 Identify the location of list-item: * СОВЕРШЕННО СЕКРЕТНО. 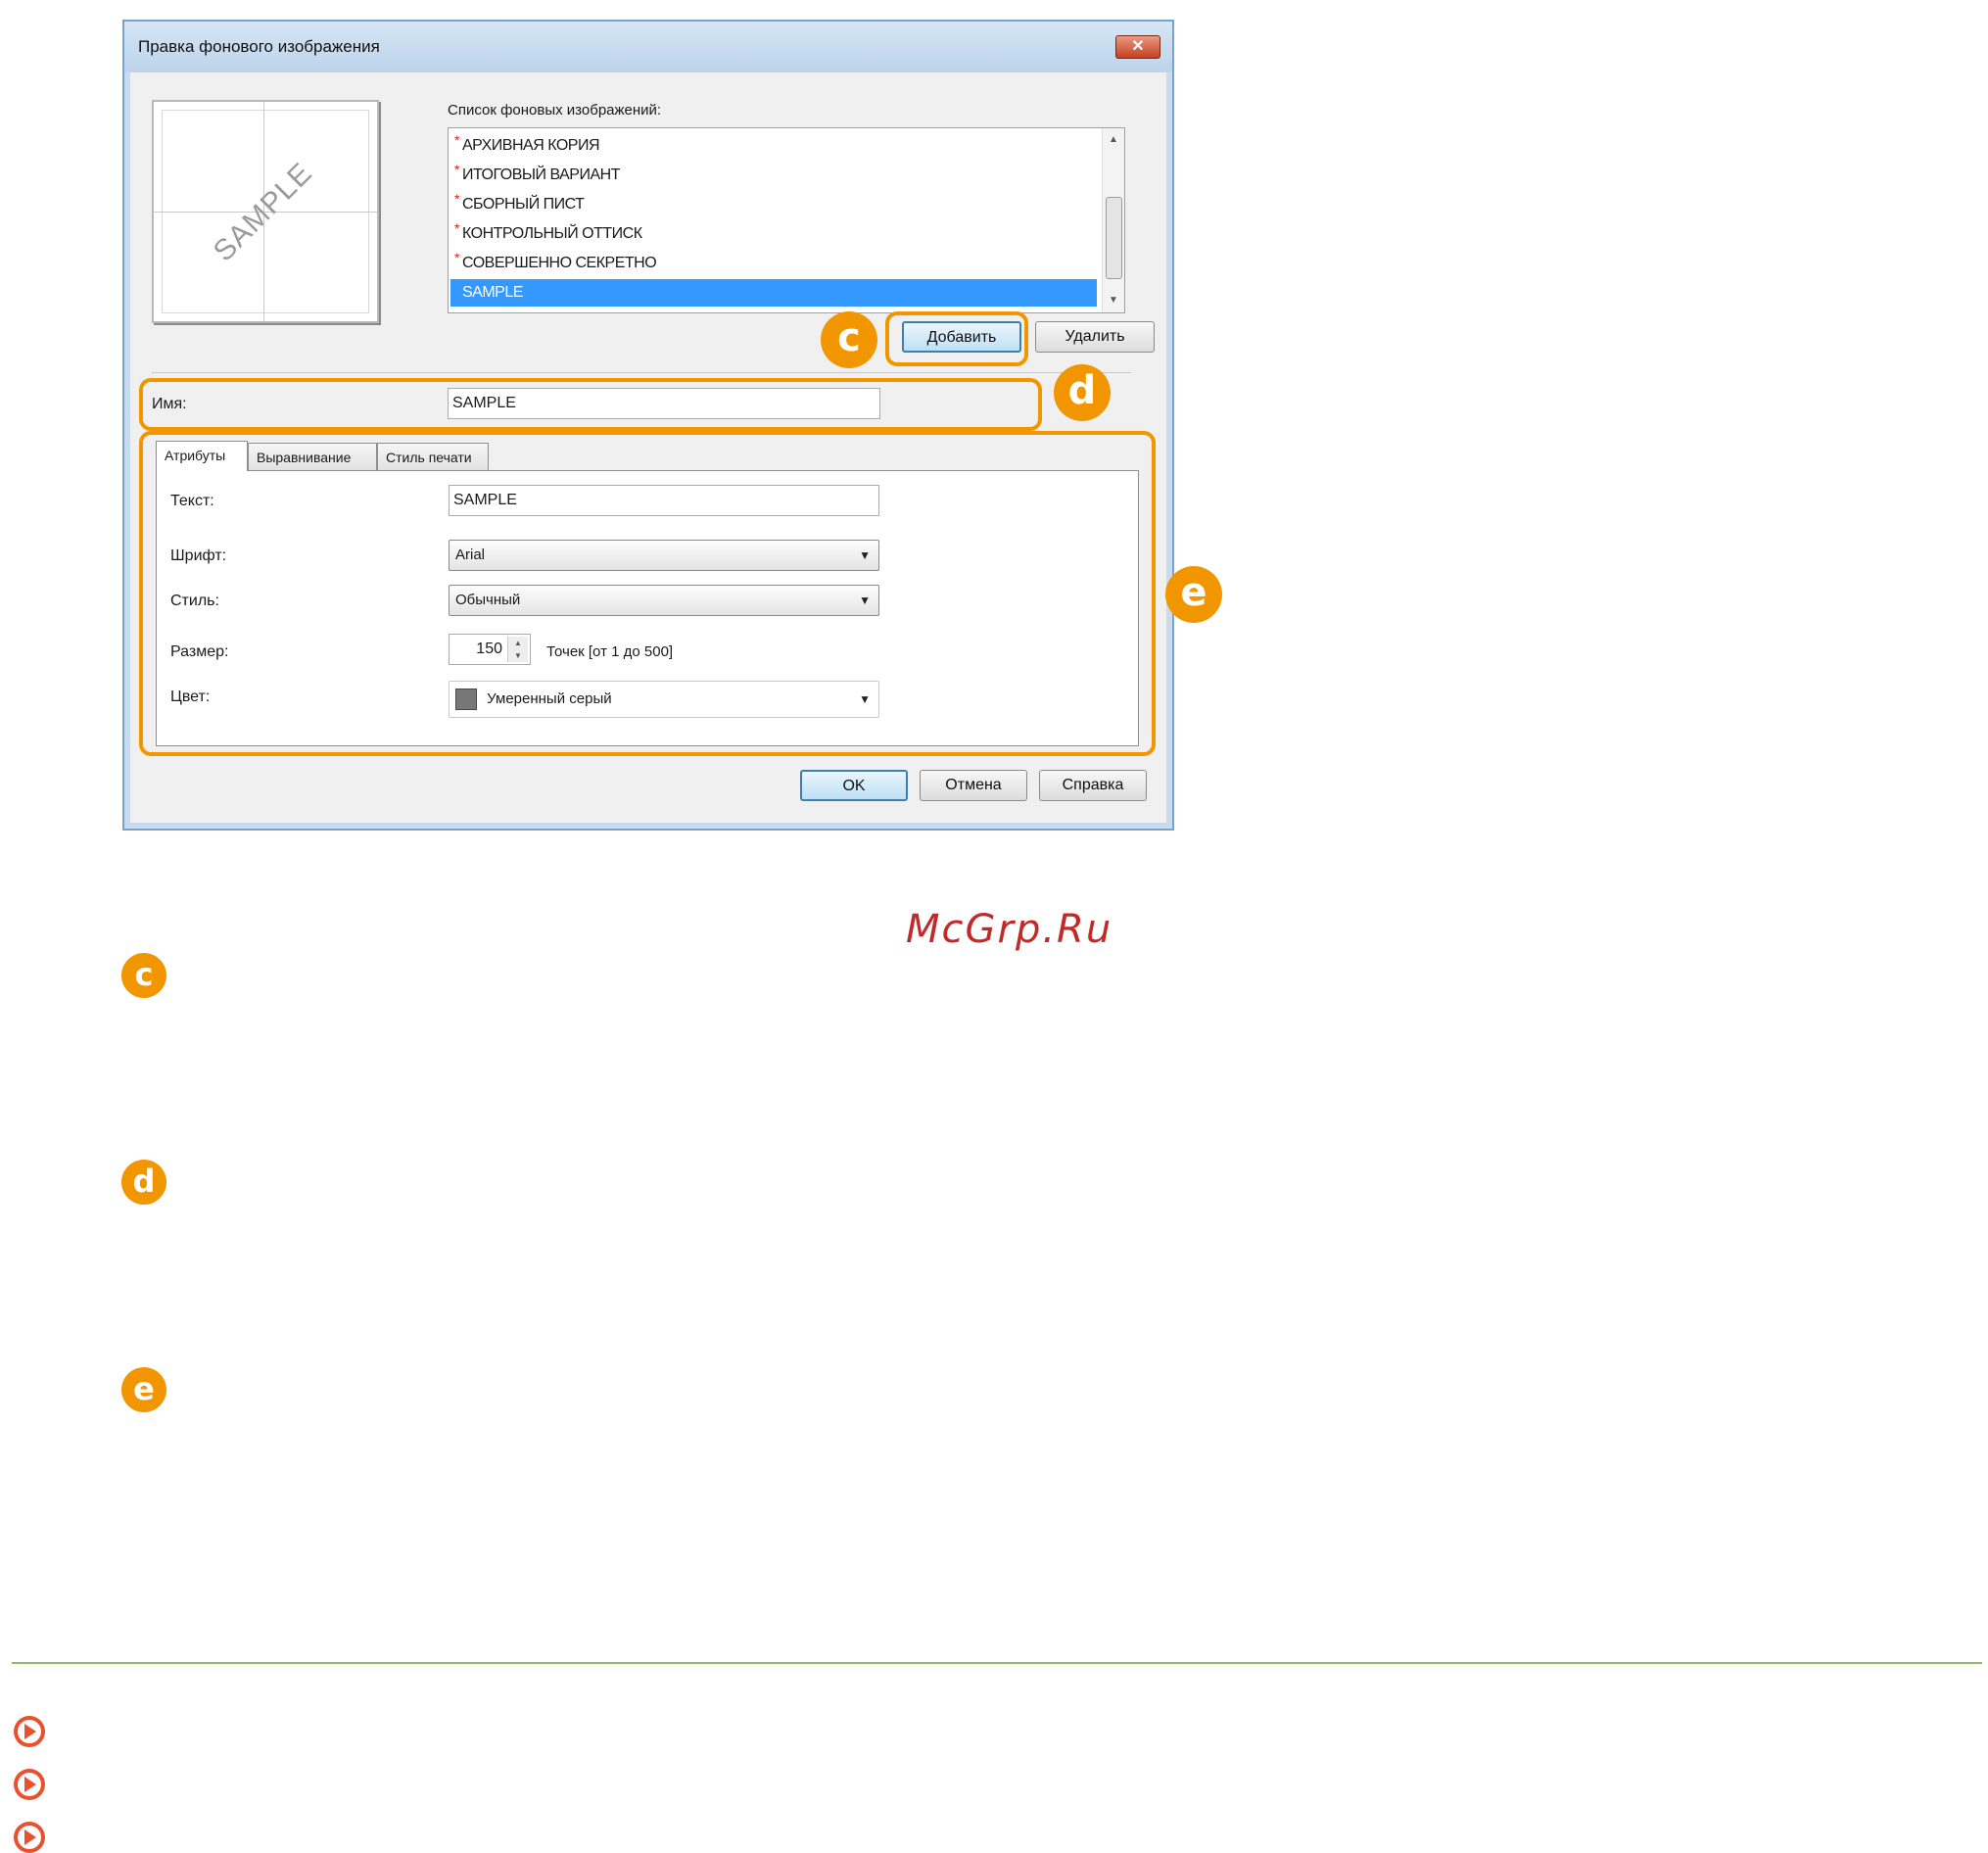
(773, 263).